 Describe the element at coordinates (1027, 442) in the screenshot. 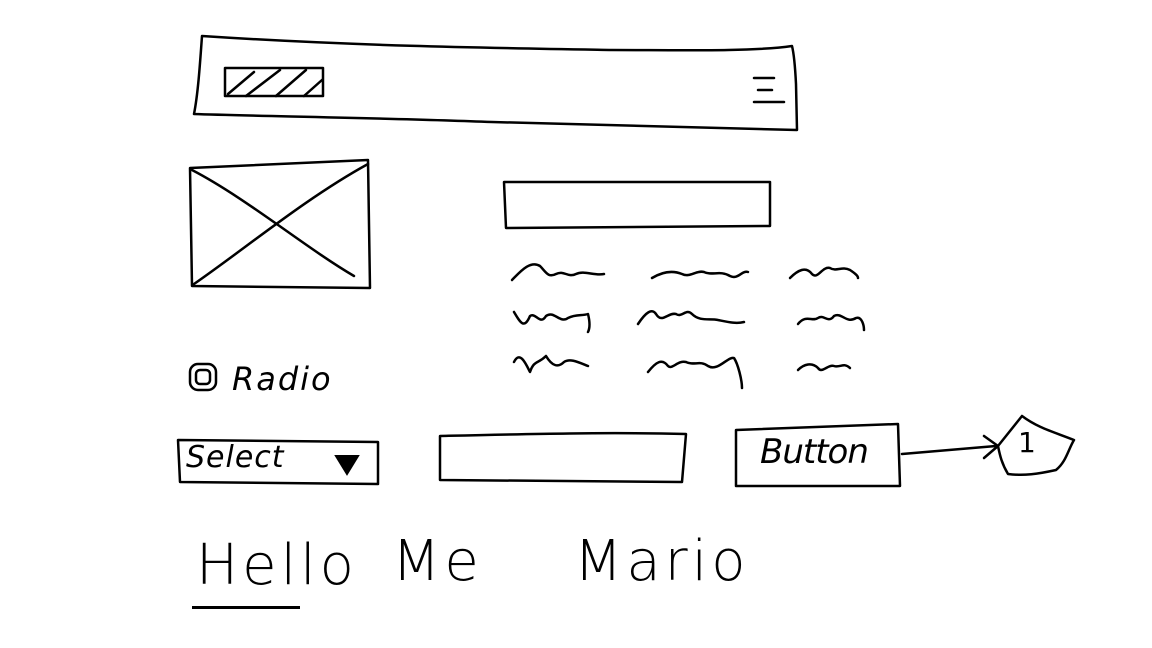

I see `callout-number: 1` at that location.